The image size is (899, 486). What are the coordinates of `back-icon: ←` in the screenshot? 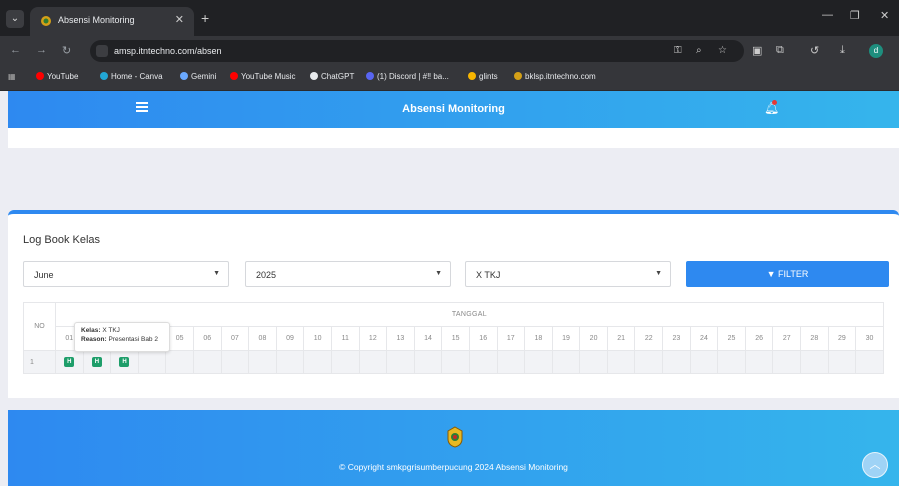 It's located at (15, 50).